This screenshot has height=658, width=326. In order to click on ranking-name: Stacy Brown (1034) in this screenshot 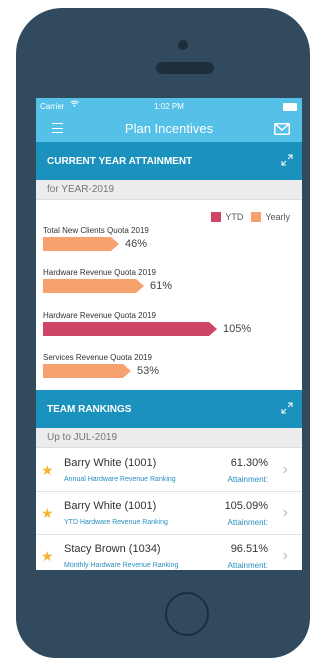, I will do `click(112, 549)`.